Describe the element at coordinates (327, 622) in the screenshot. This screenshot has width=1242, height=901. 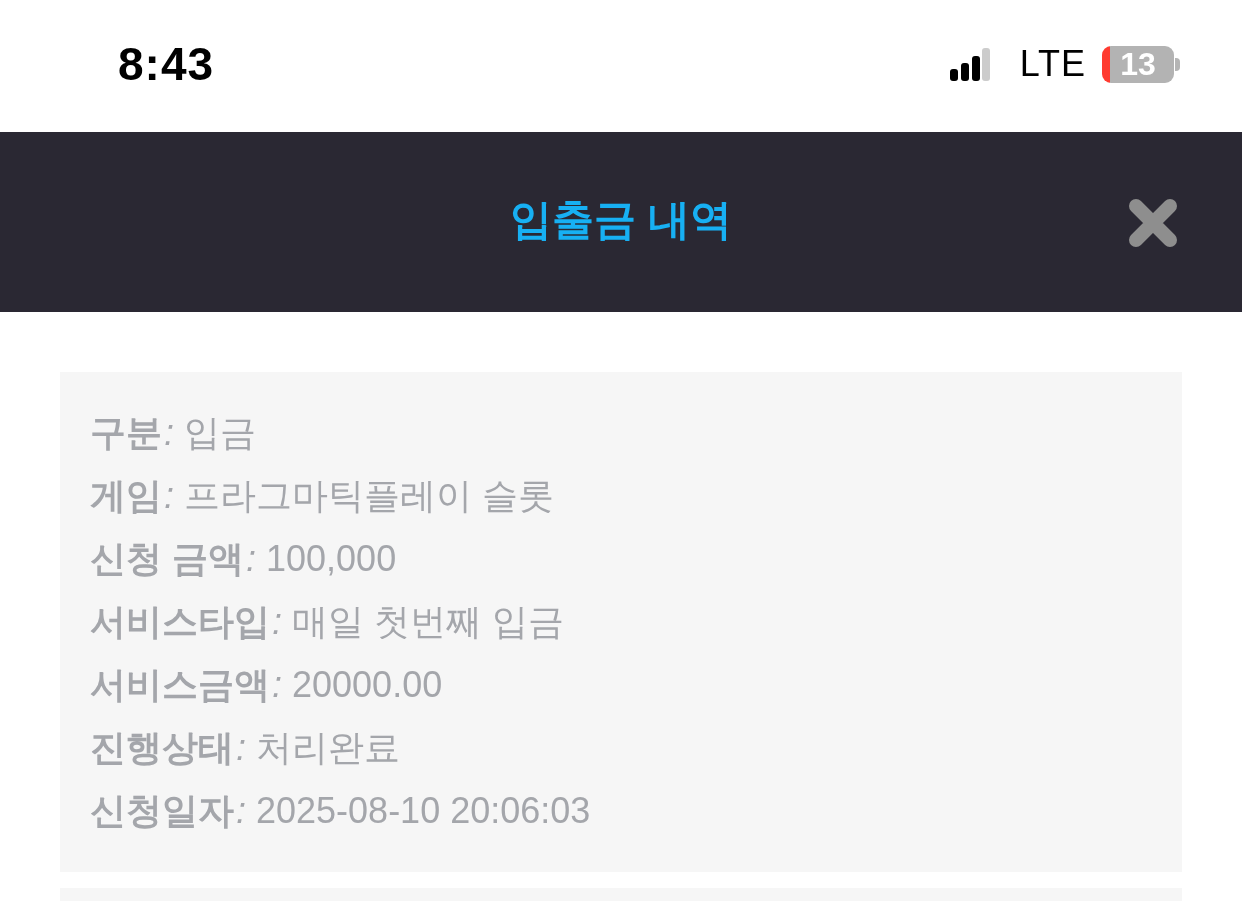
I see `detail-line: 서비스타입: 매일 첫번째 입금` at that location.